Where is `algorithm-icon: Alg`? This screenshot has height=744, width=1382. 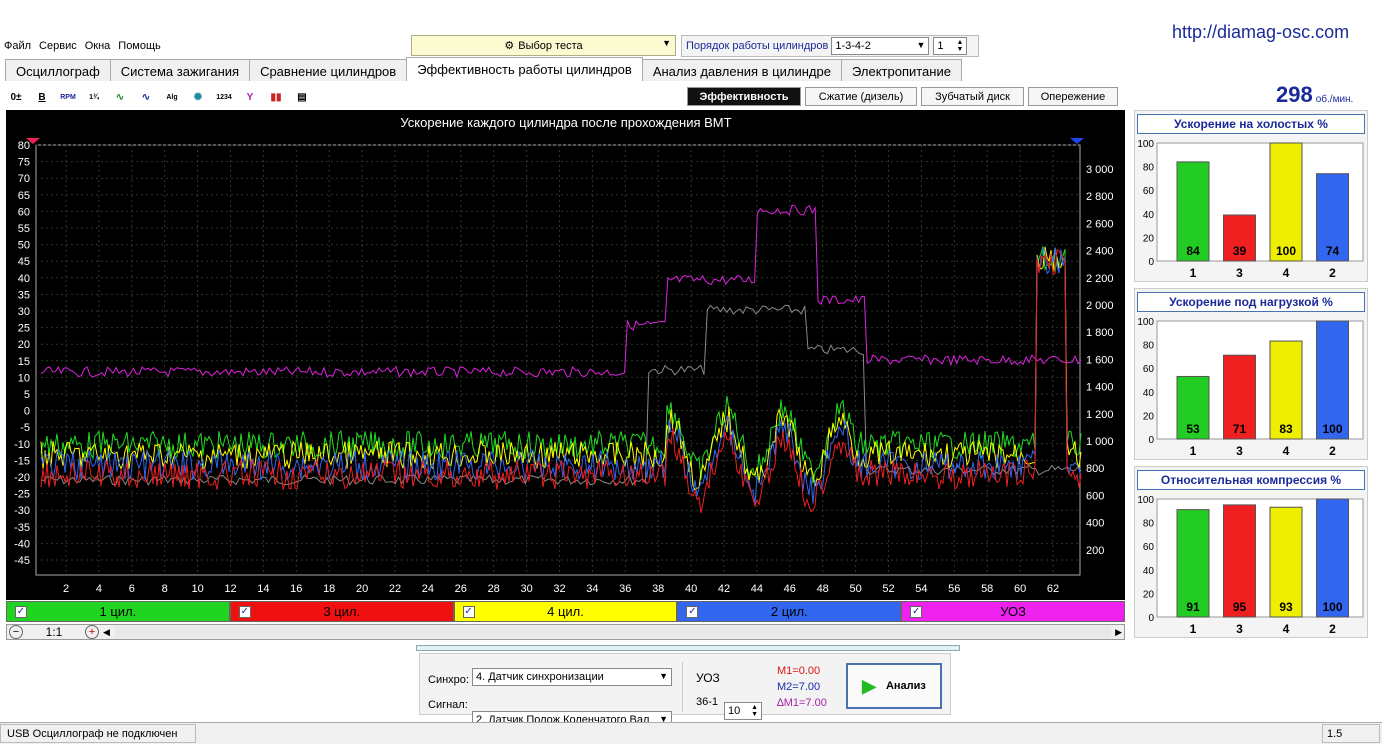 algorithm-icon: Alg is located at coordinates (172, 97).